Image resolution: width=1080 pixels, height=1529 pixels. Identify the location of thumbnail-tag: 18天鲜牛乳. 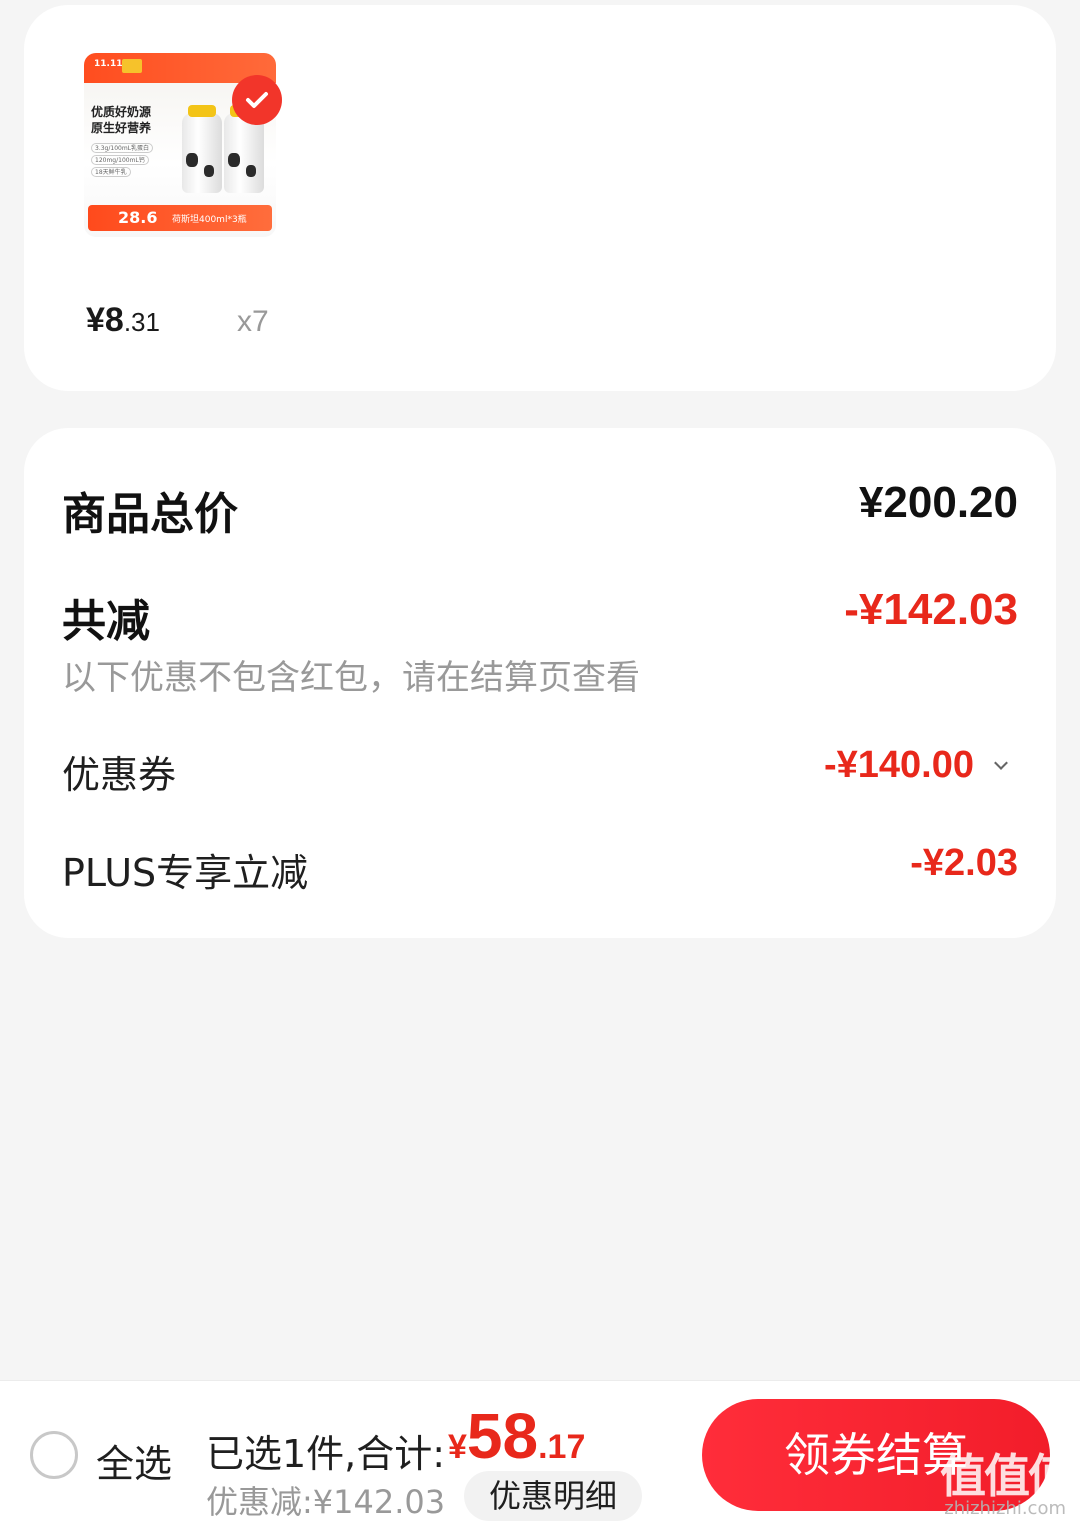
(111, 172).